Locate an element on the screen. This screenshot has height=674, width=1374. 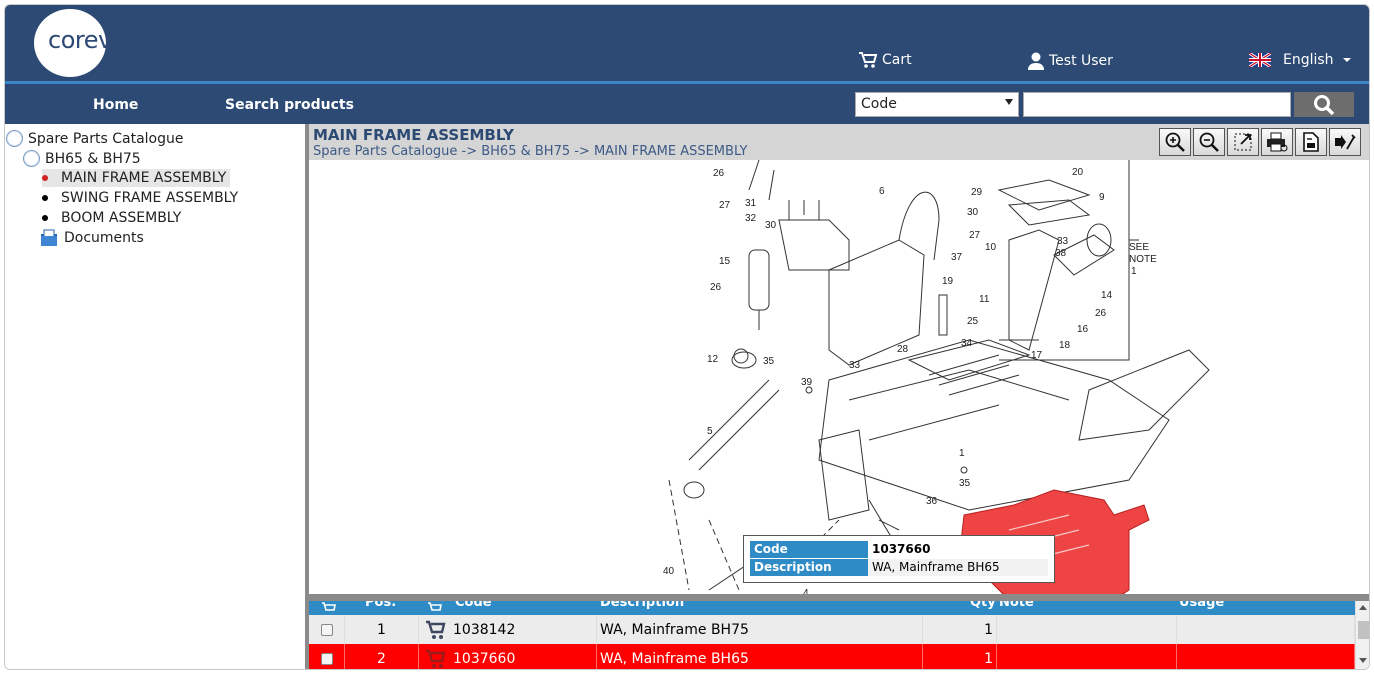
user-menu: Test User is located at coordinates (1070, 61).